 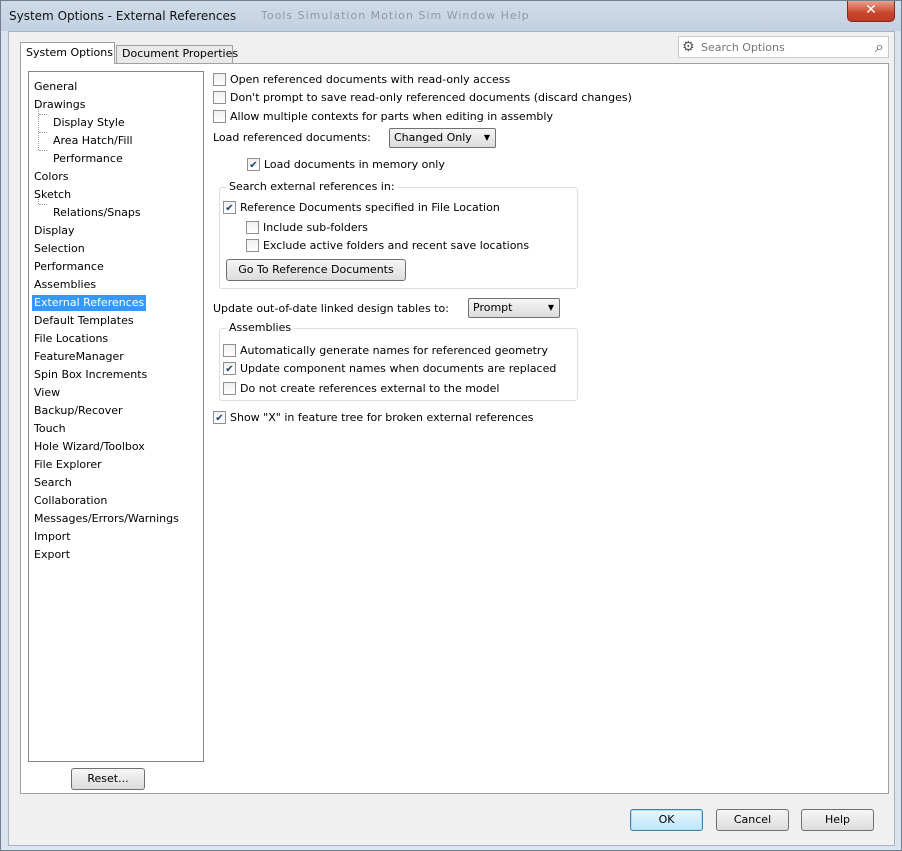 What do you see at coordinates (52, 537) in the screenshot?
I see `tree-item-import: Import` at bounding box center [52, 537].